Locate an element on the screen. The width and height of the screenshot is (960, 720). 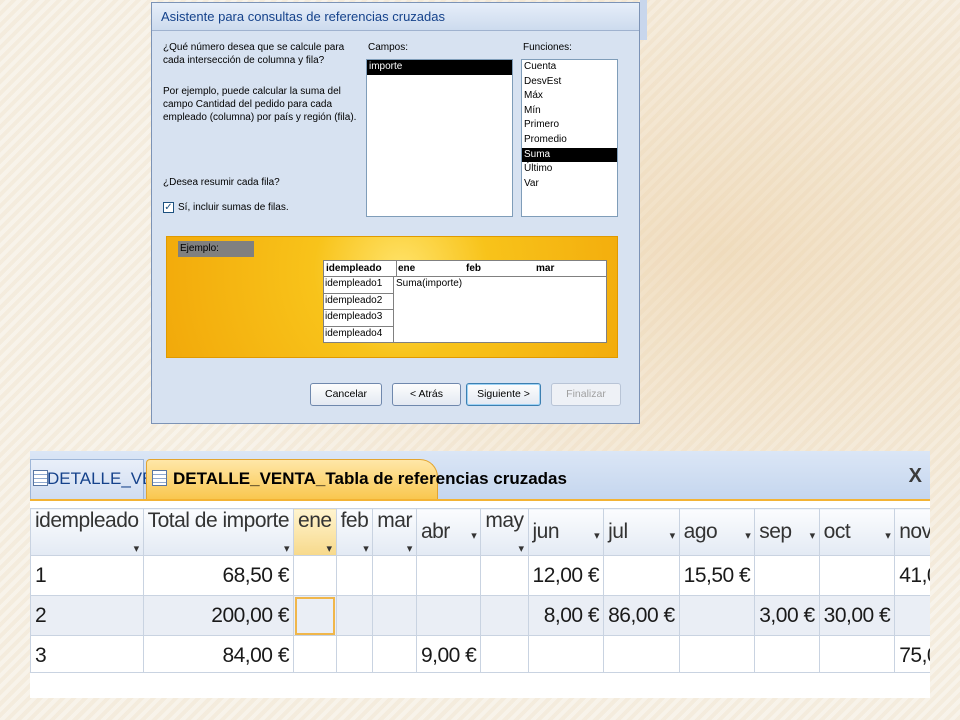
include-row-sums-label: Sí, incluir sumas de filas. is located at coordinates (233, 207).